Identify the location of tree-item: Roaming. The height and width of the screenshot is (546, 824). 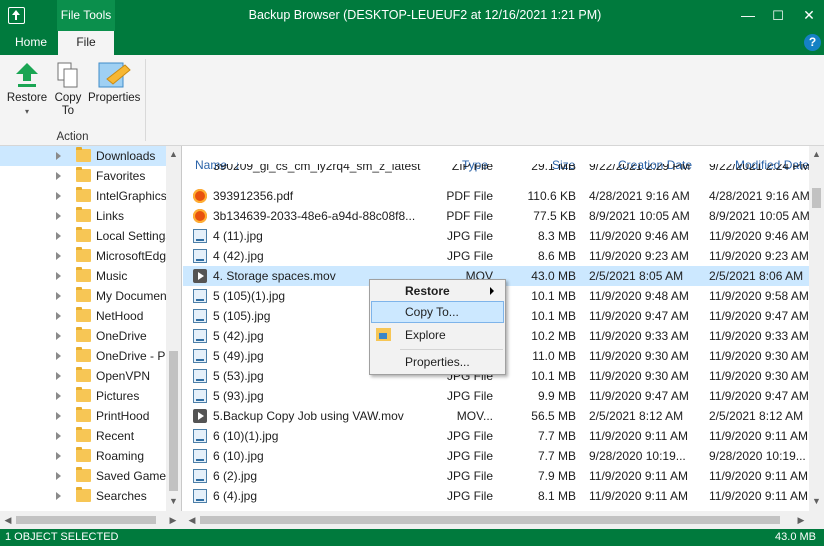
(83, 456).